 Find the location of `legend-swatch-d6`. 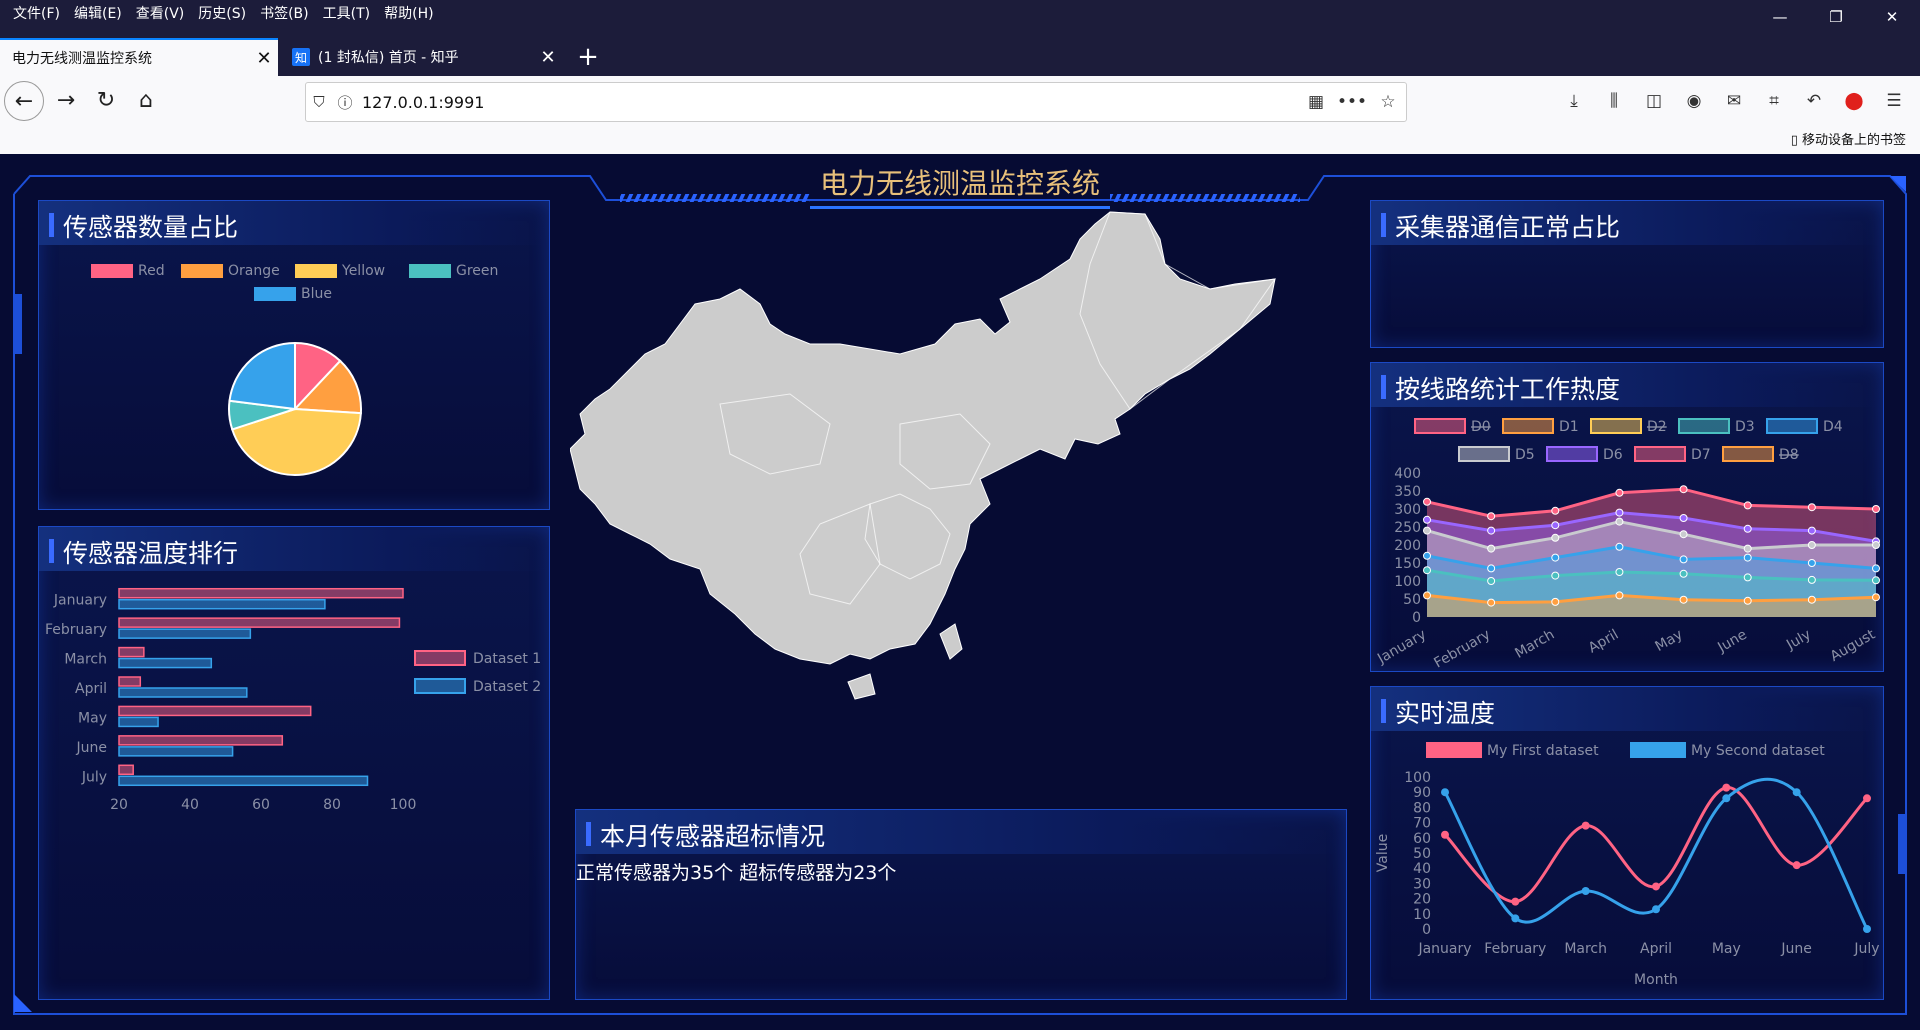

legend-swatch-d6 is located at coordinates (1572, 454).